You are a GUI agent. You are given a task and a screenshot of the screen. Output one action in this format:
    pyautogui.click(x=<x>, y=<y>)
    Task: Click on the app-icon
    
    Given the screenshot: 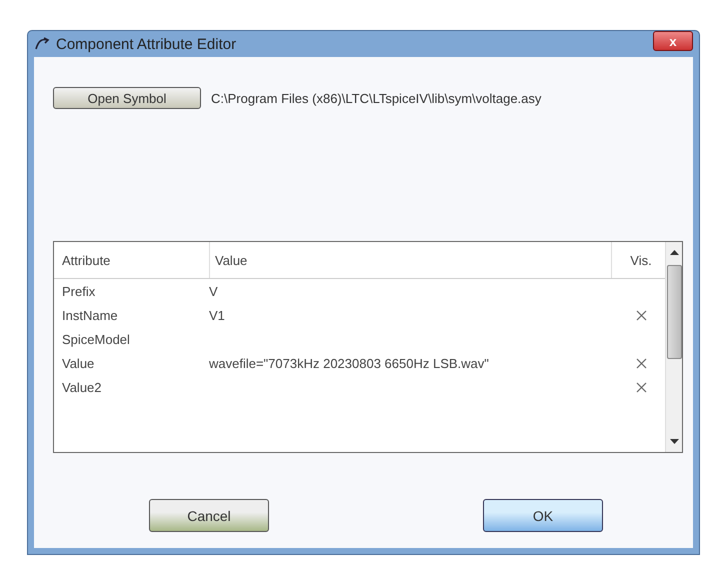 What is the action you would take?
    pyautogui.click(x=42, y=44)
    